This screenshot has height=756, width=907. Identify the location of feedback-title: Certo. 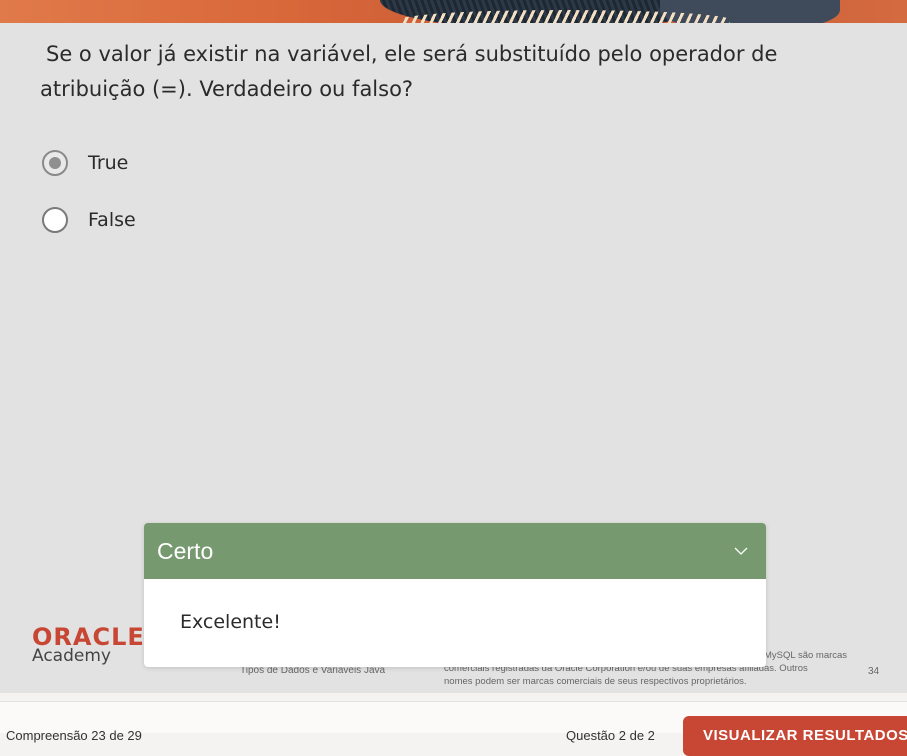
(185, 550).